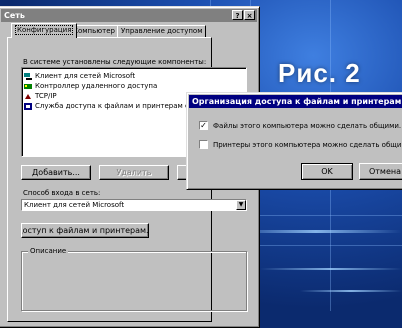 This screenshot has width=402, height=328. I want to click on tab-label: Управление доступом, so click(162, 31).